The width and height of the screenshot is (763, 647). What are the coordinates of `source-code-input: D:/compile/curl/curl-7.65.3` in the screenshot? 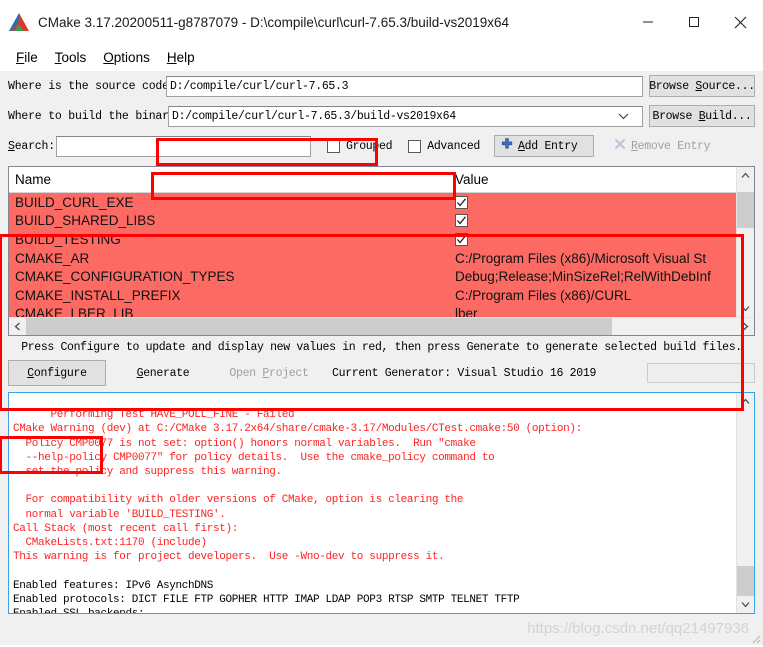 It's located at (404, 86).